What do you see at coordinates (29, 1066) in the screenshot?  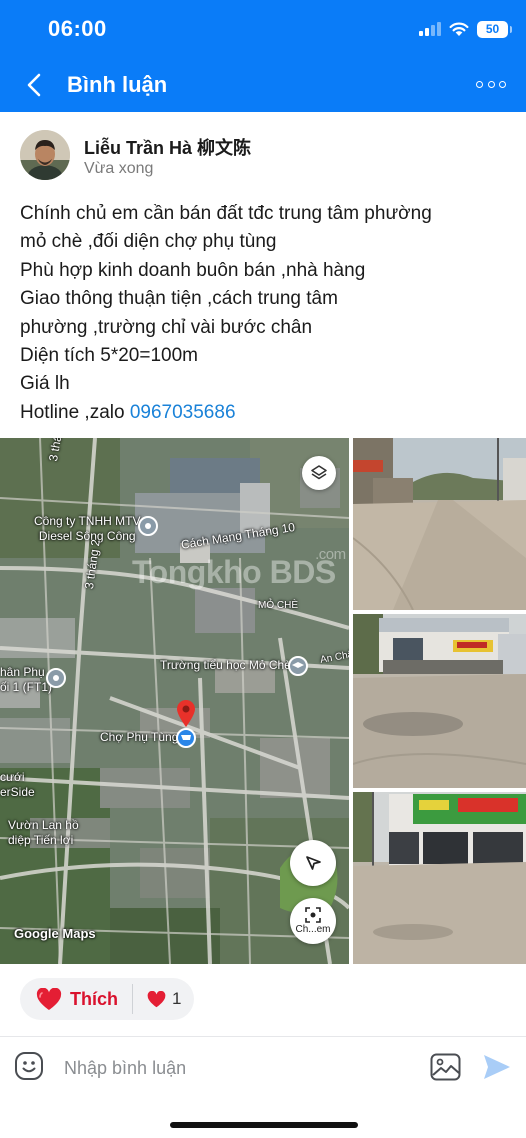 I see `emoji-icon` at bounding box center [29, 1066].